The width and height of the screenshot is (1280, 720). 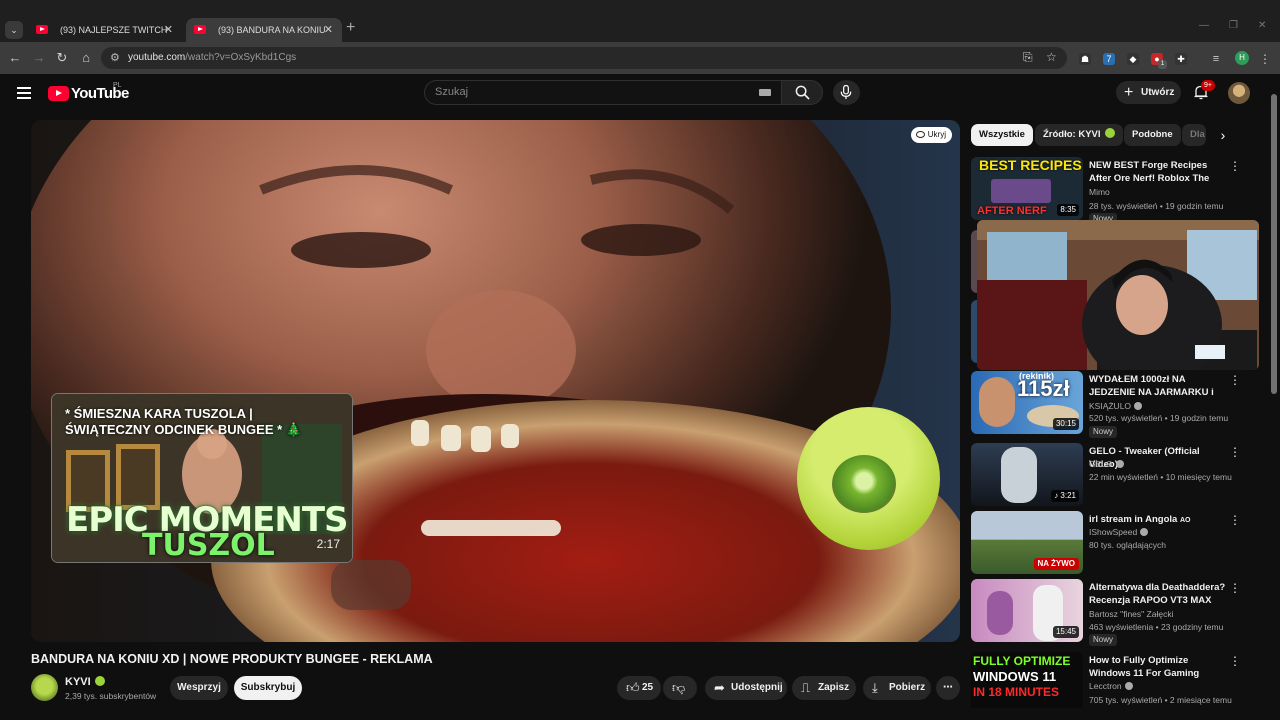 What do you see at coordinates (62, 58) in the screenshot?
I see `reload-icon: ↻` at bounding box center [62, 58].